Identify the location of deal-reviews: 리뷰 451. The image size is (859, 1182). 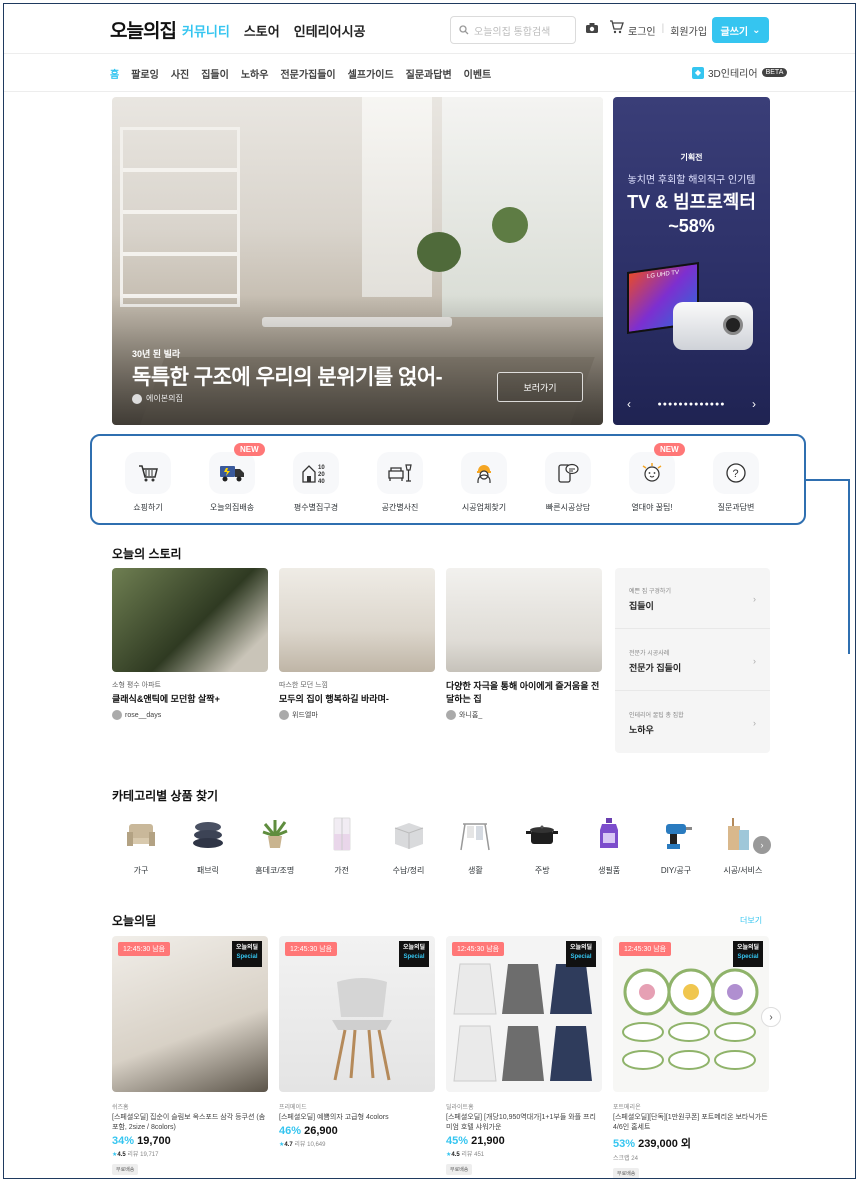
(473, 1155).